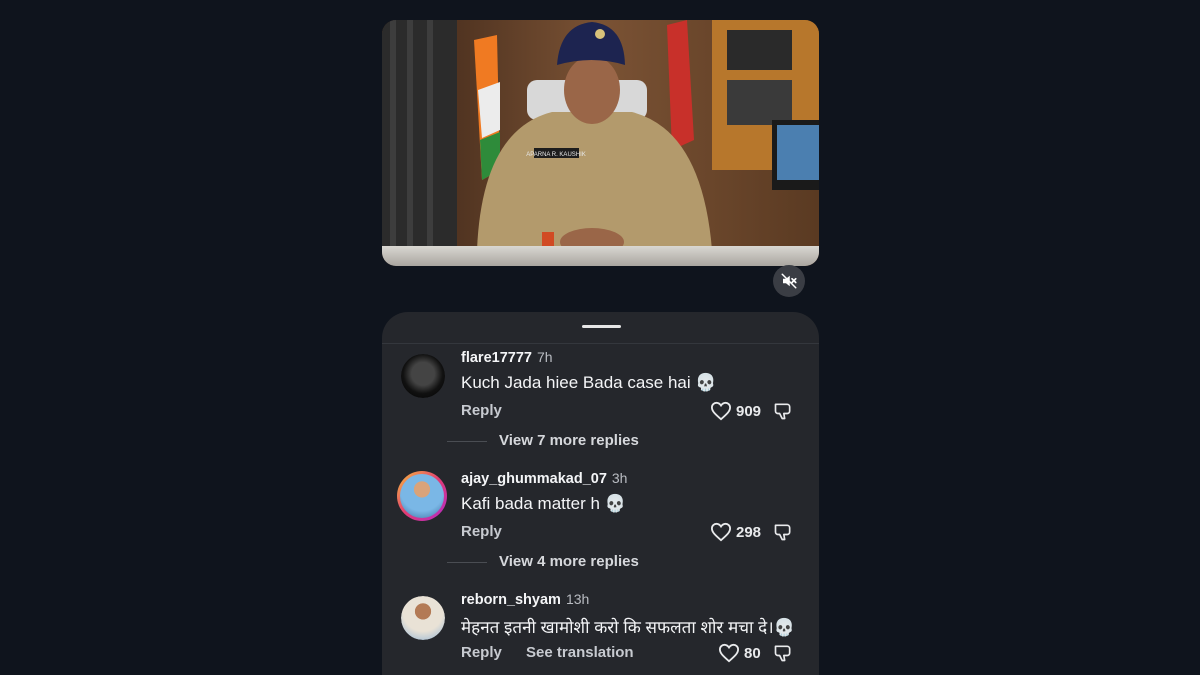 Image resolution: width=1200 pixels, height=675 pixels. I want to click on comment-actions: Reply See translation, so click(557, 652).